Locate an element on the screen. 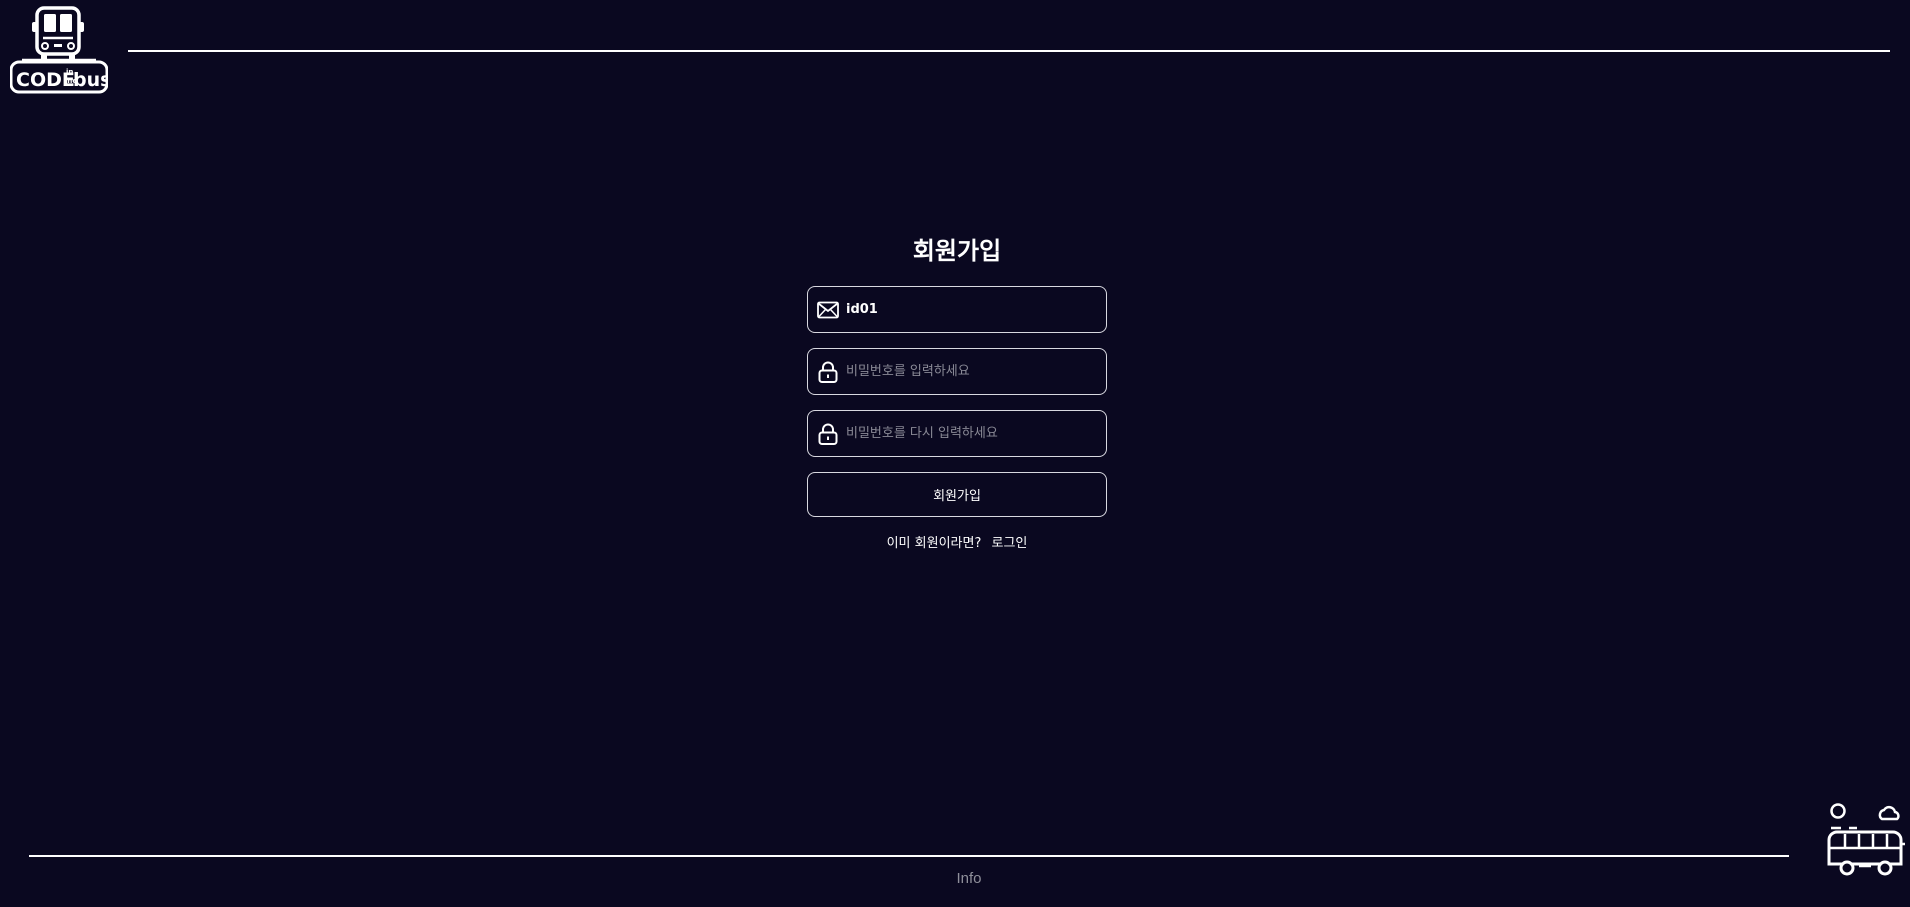 This screenshot has height=907, width=1910. logo-text-bus: bus is located at coordinates (90, 80).